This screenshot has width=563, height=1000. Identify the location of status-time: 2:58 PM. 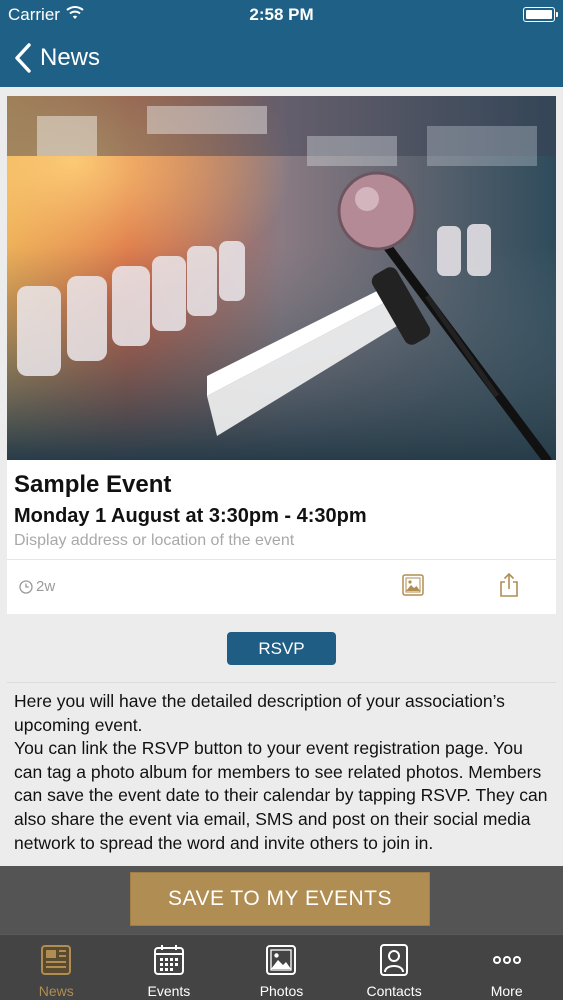
(281, 14).